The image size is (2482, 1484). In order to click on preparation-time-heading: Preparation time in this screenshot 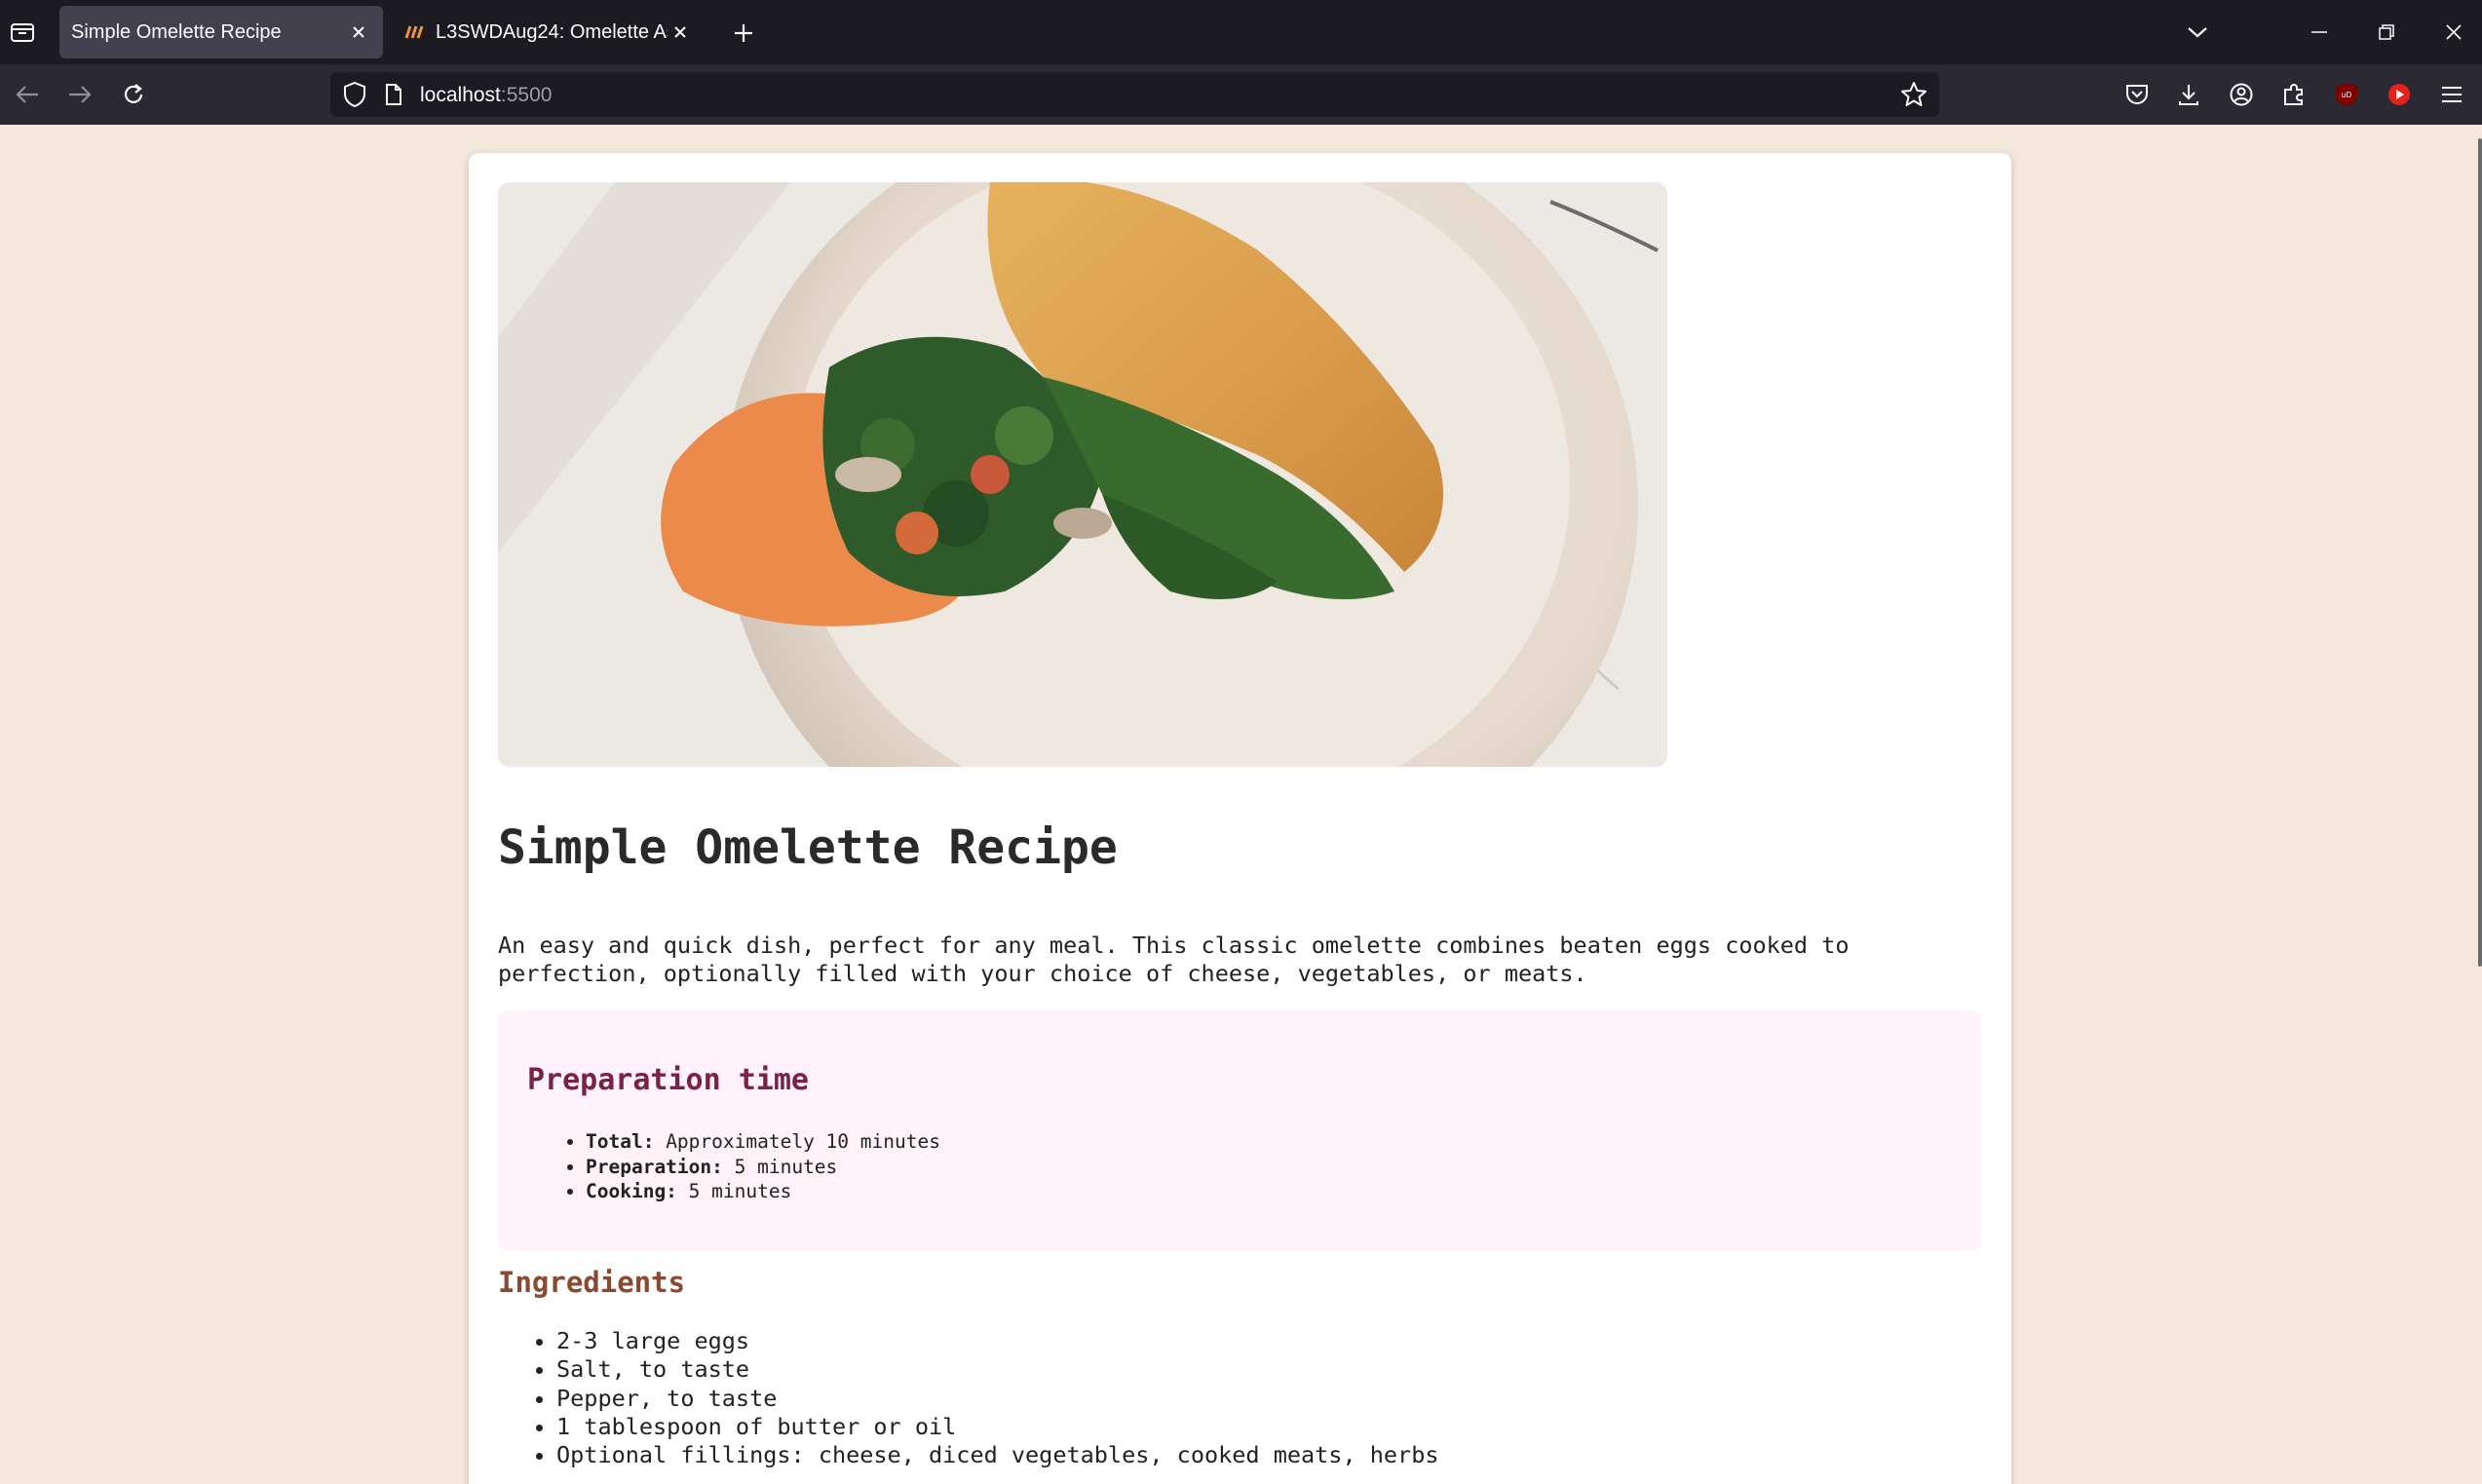, I will do `click(668, 1080)`.